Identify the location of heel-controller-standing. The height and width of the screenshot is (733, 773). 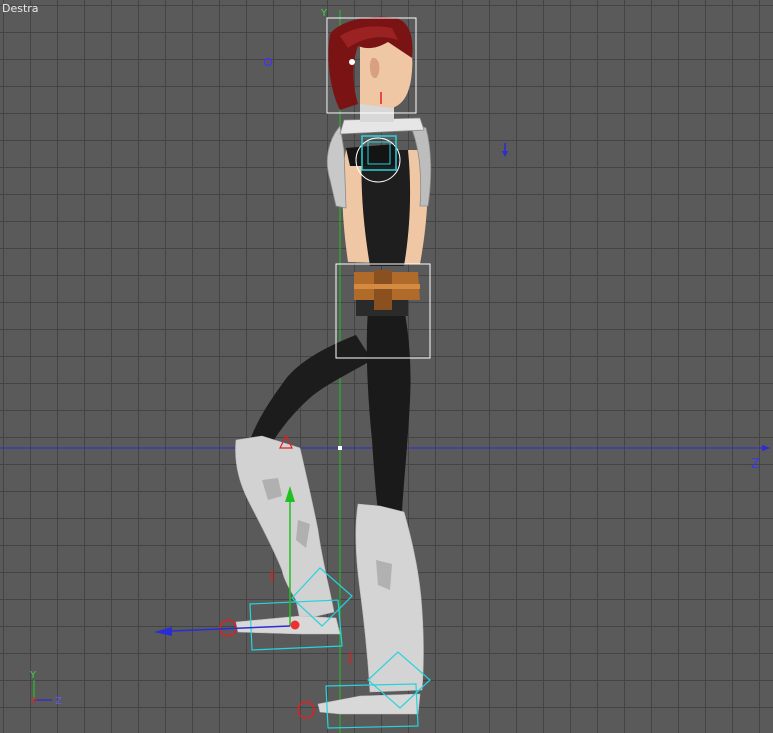
(306, 710).